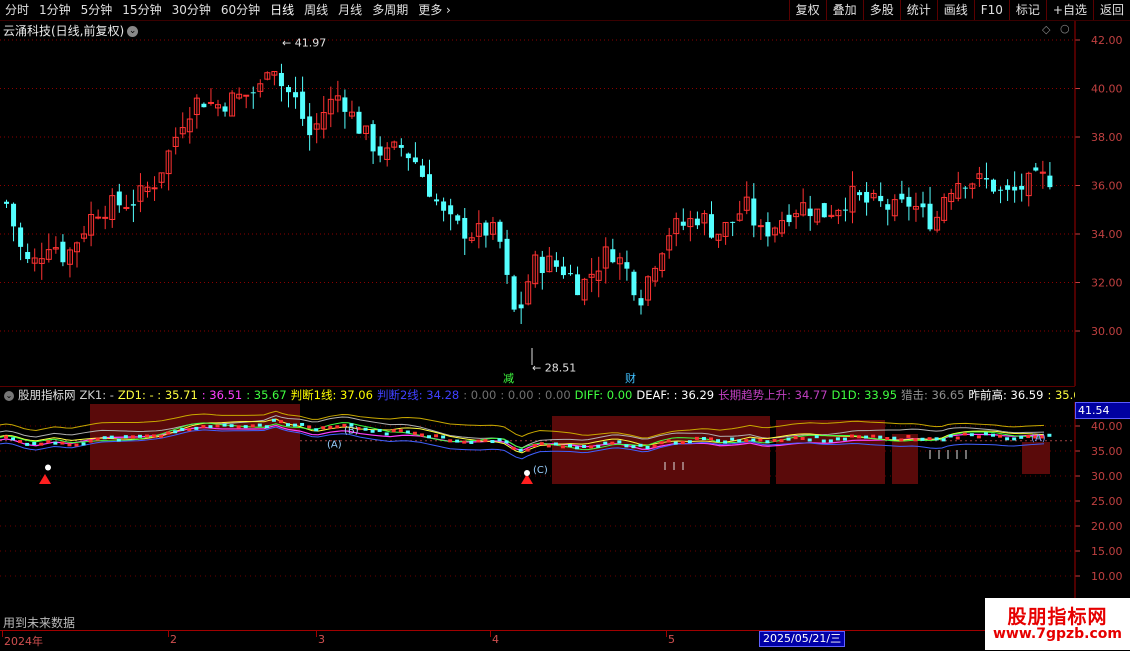  Describe the element at coordinates (9, 395) in the screenshot. I see `chevron-down-icon: ⌄` at that location.